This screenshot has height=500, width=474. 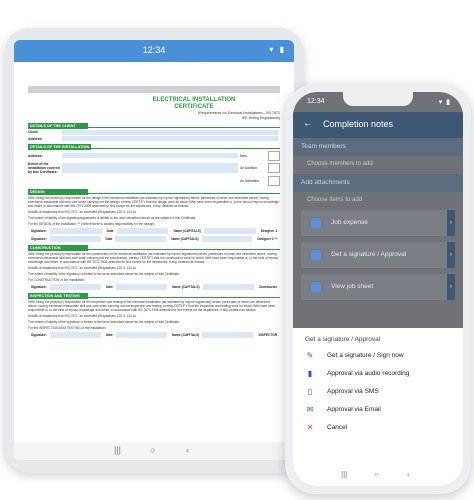 I want to click on microphone-icon: ▮, so click(x=310, y=373).